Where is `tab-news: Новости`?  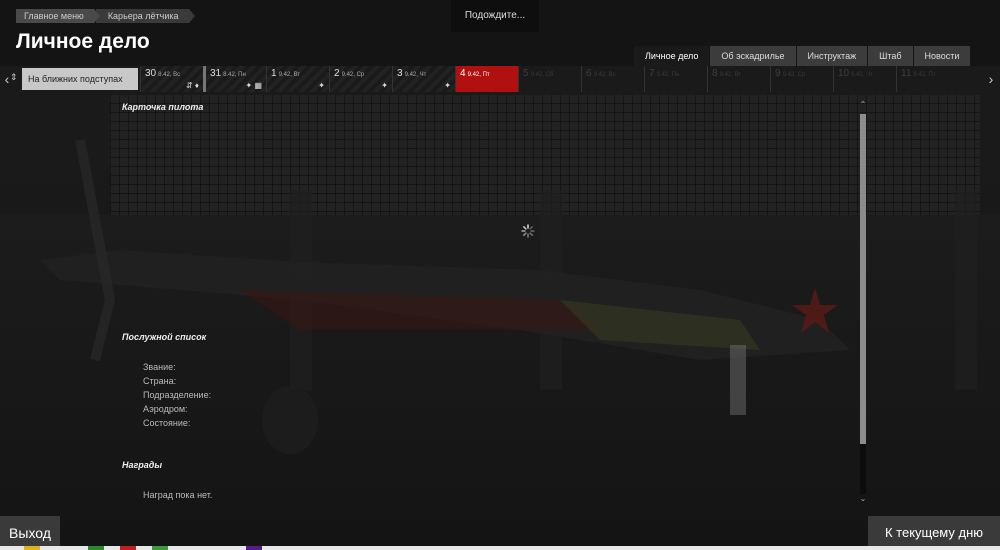
tab-news: Новости is located at coordinates (942, 56).